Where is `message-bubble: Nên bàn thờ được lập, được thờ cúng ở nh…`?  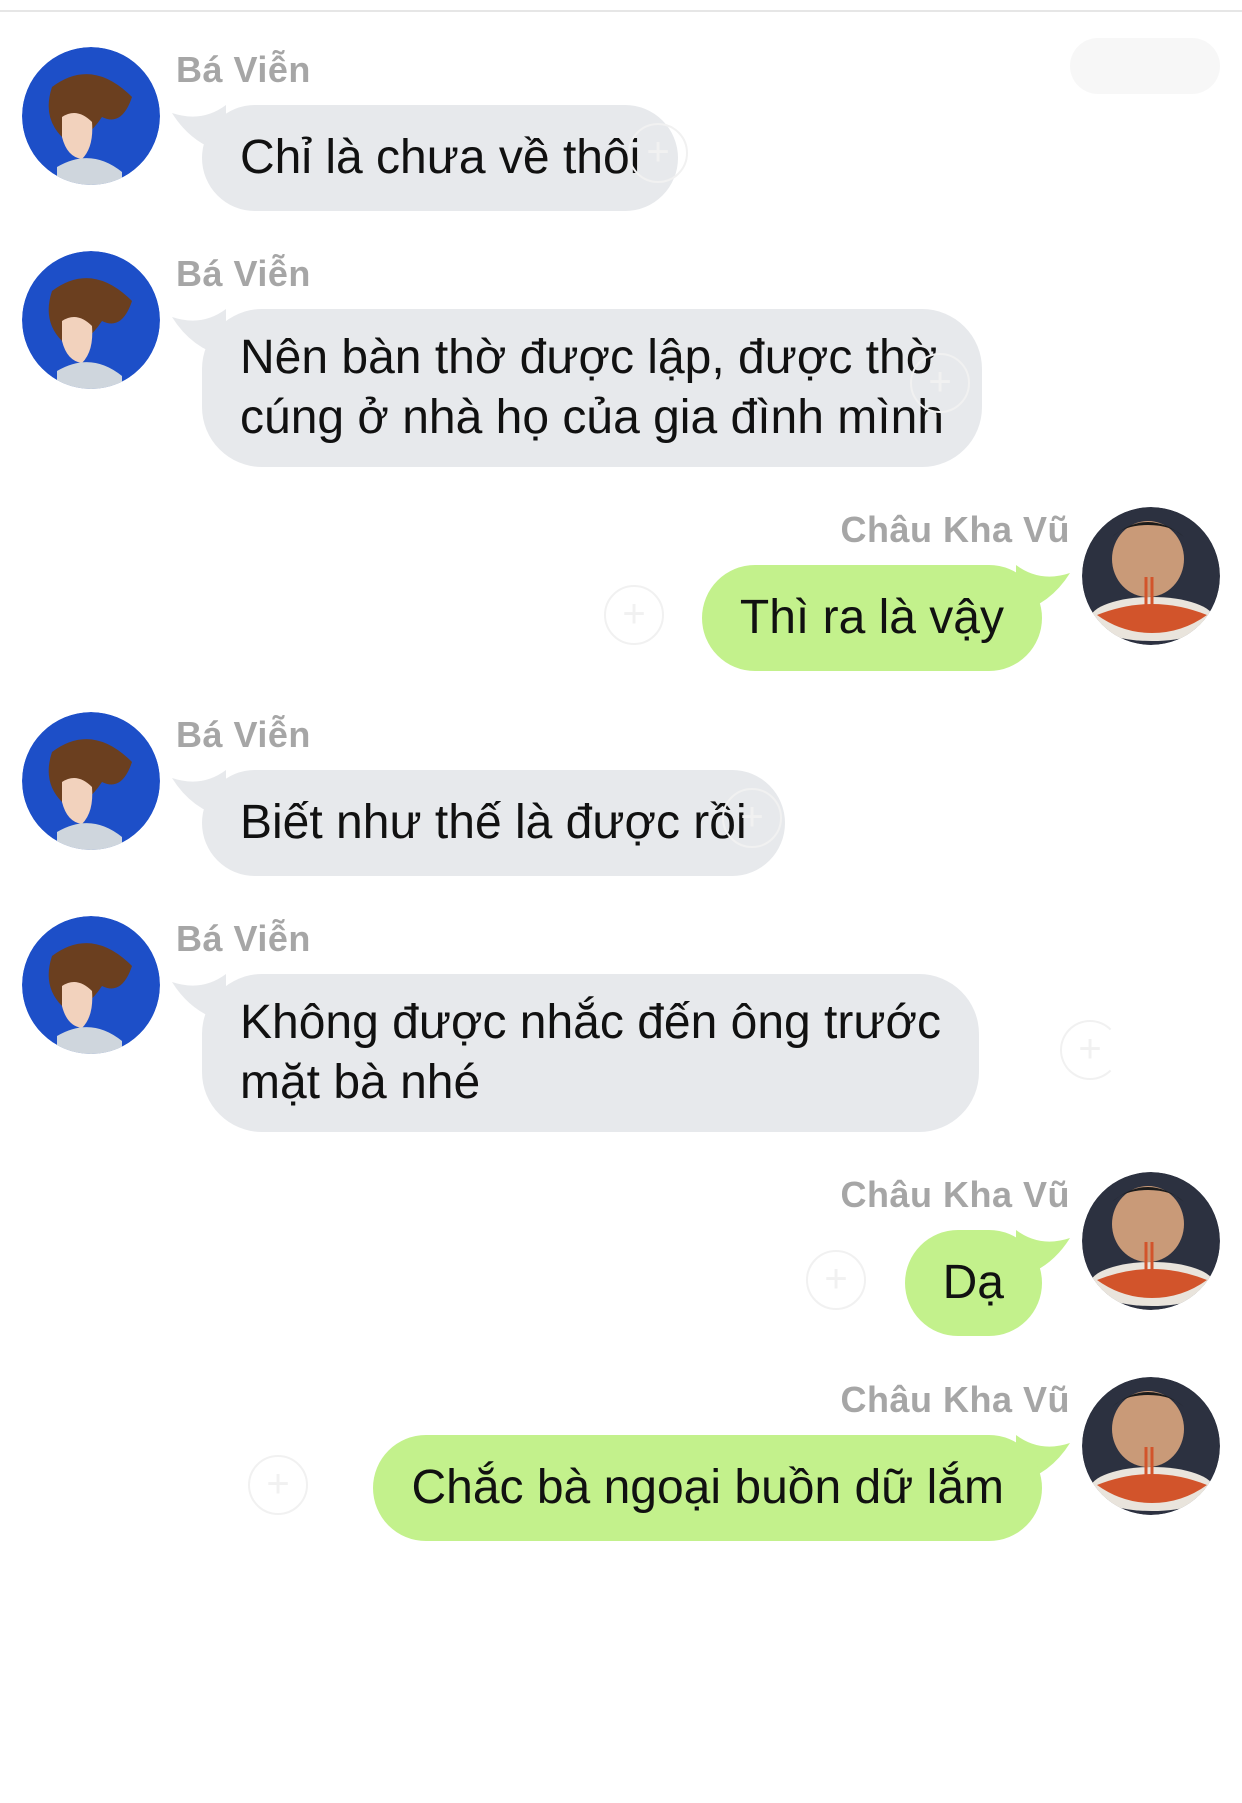
message-bubble: Nên bàn thờ được lập, được thờ cúng ở nh… is located at coordinates (592, 388).